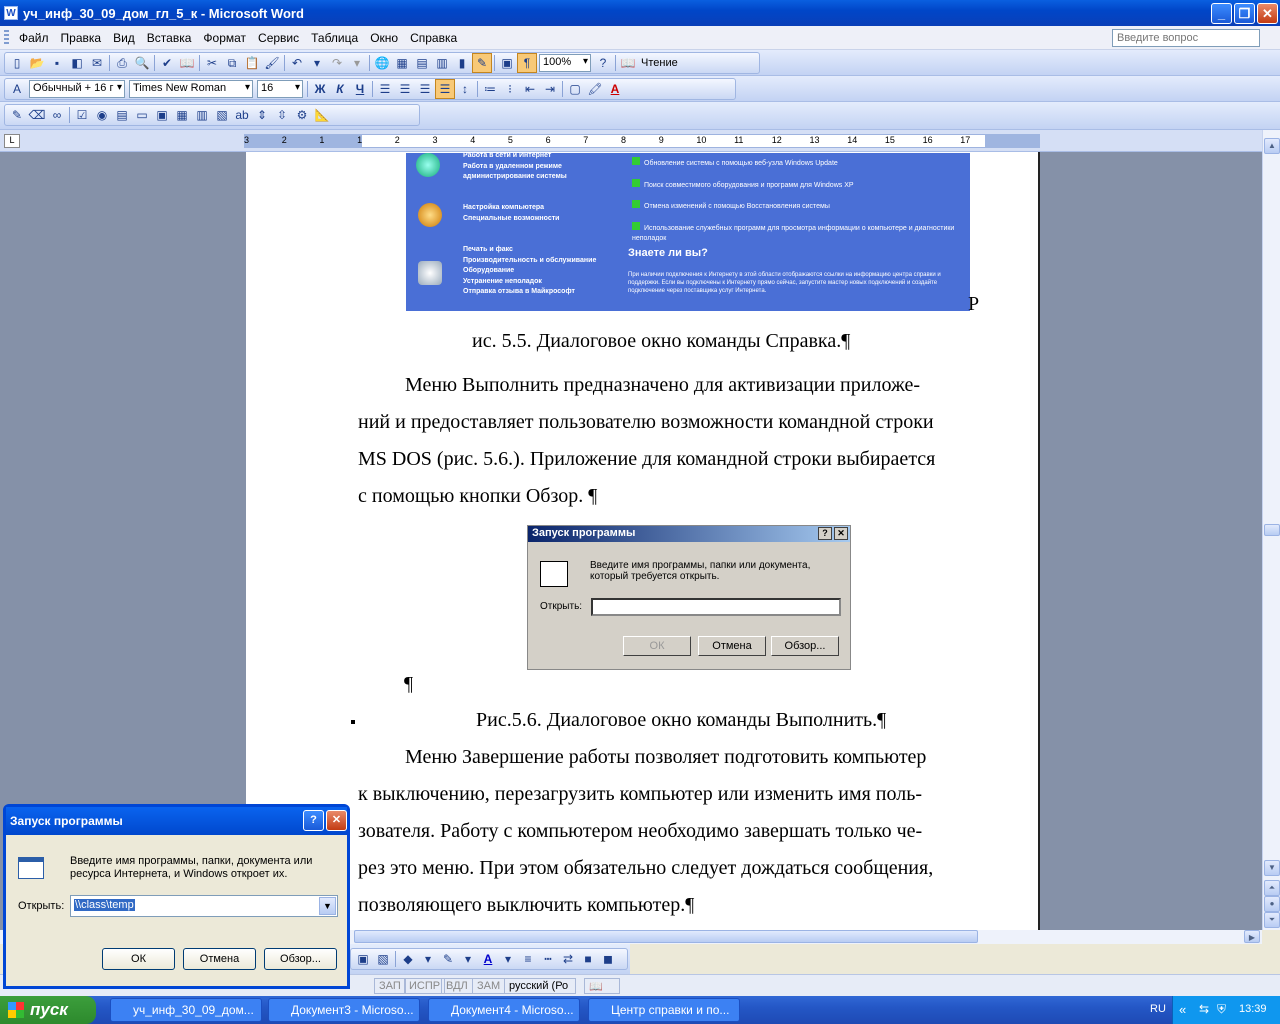  I want to click on undo-dropdown-icon: ▾, so click(317, 63).